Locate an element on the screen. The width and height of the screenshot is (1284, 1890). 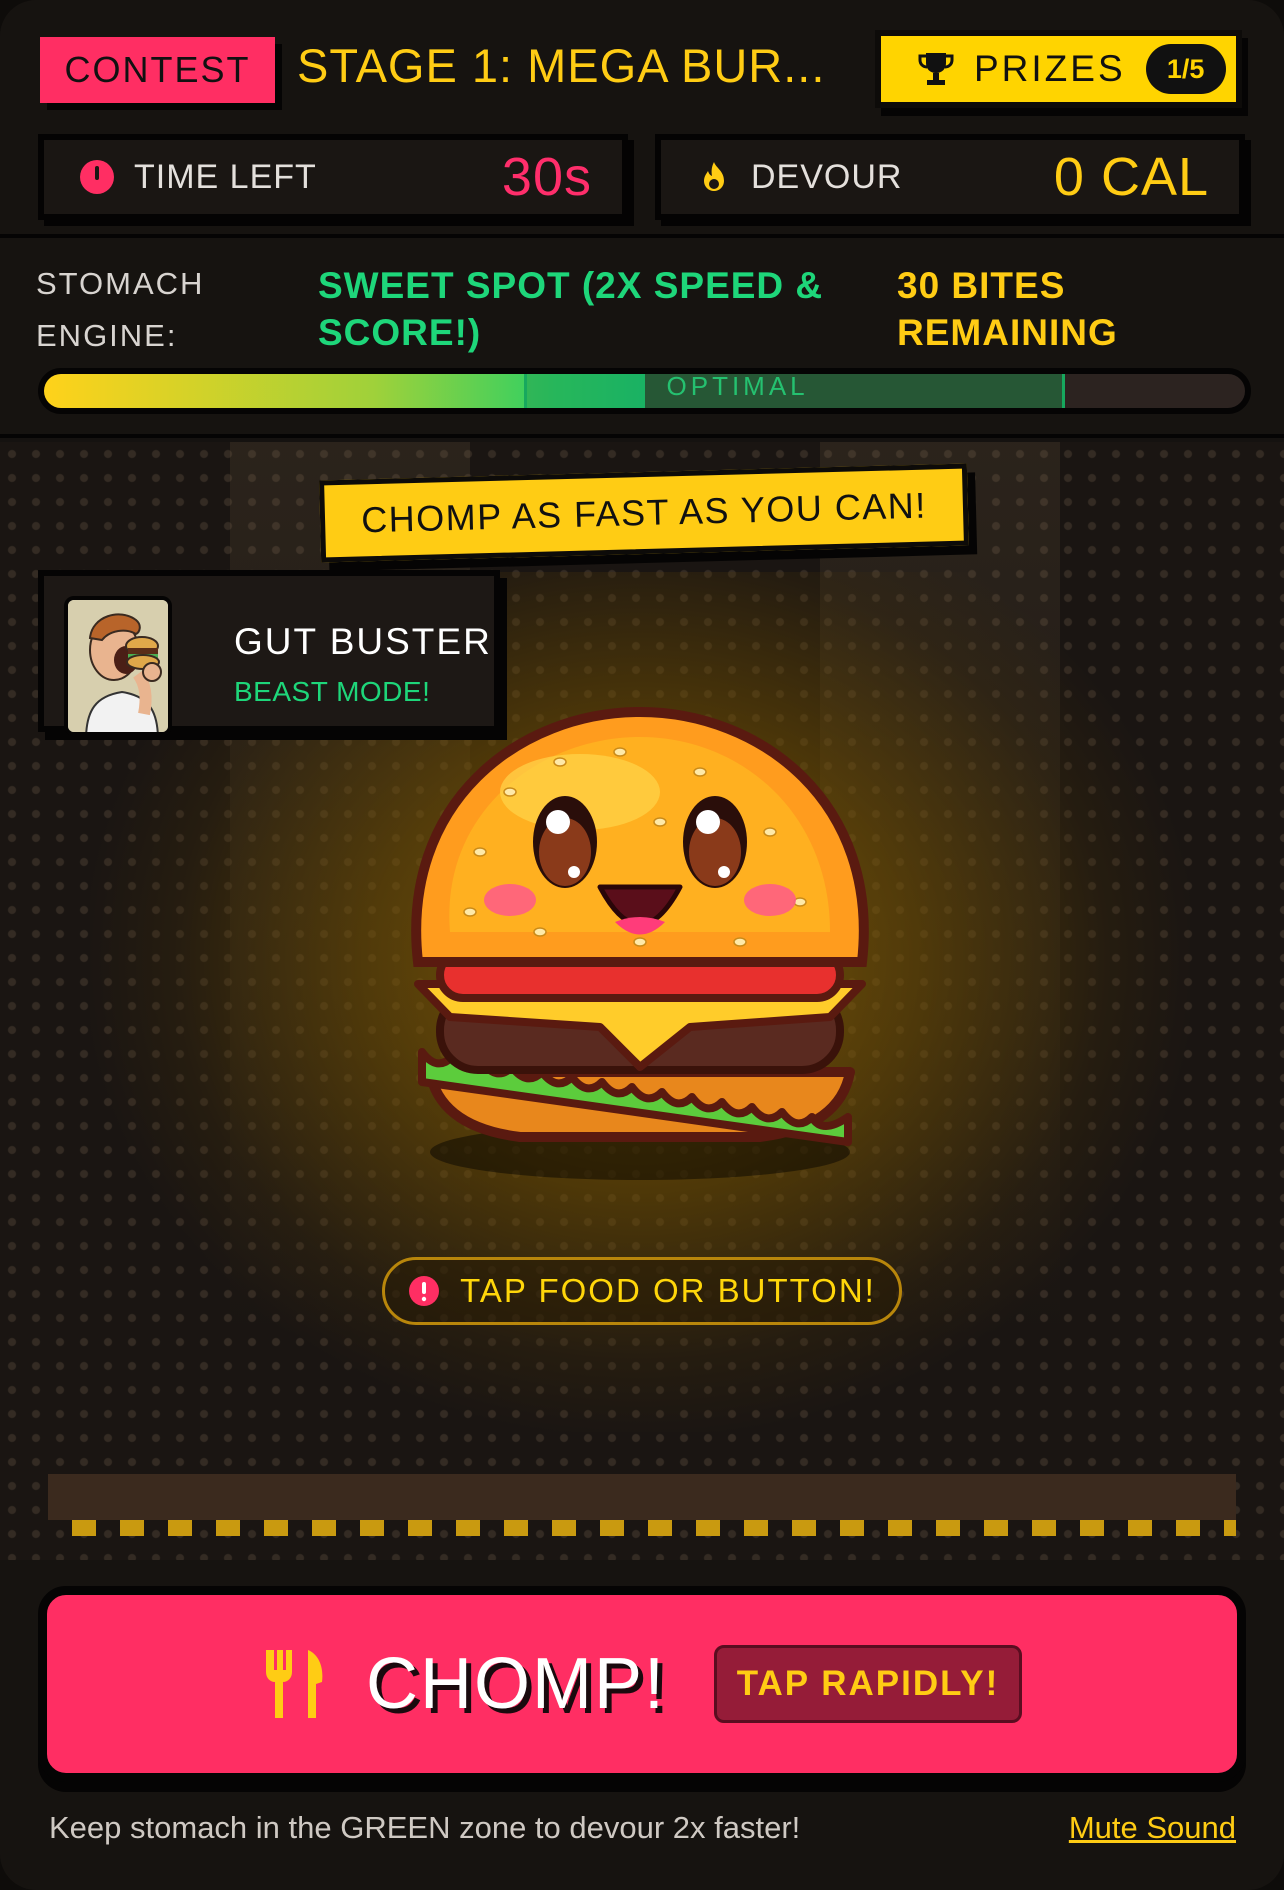
stomach-engine-label: STOMACH ENGINE: is located at coordinates (151, 310).